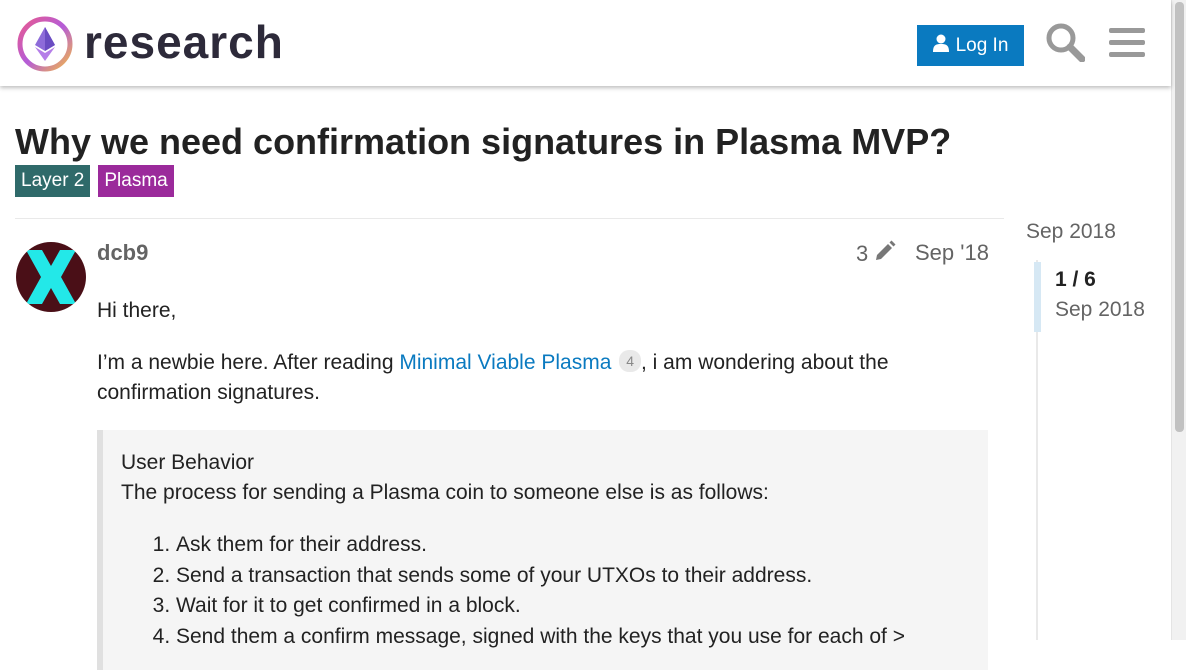 The width and height of the screenshot is (1186, 670). I want to click on quote-heading: User Behavior, so click(188, 462).